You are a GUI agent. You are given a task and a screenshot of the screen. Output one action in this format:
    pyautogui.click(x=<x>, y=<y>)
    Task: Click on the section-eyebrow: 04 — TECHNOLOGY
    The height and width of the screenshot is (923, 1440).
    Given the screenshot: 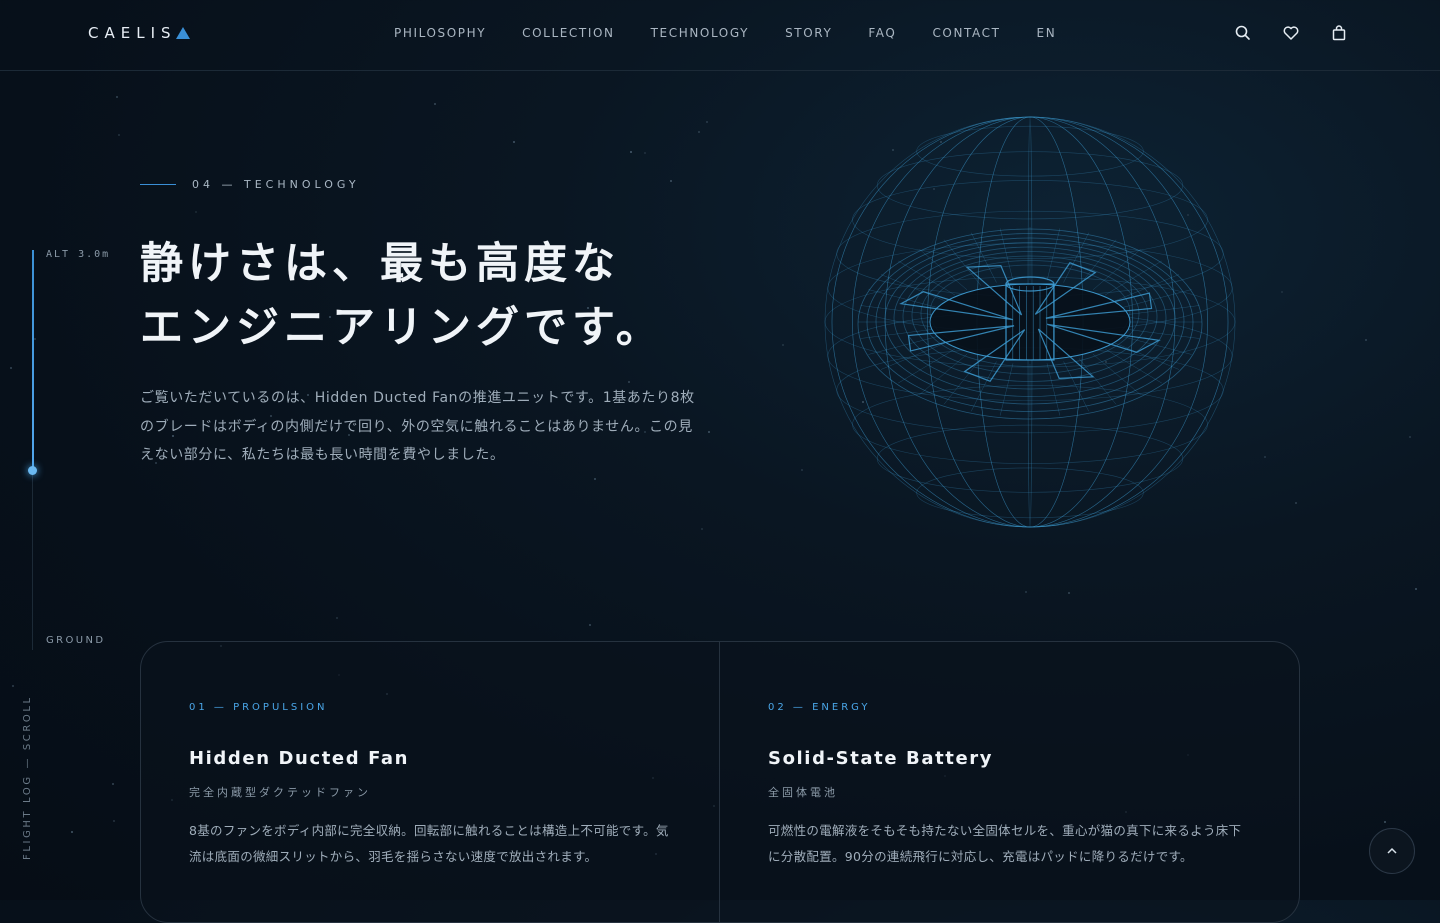 What is the action you would take?
    pyautogui.click(x=250, y=184)
    